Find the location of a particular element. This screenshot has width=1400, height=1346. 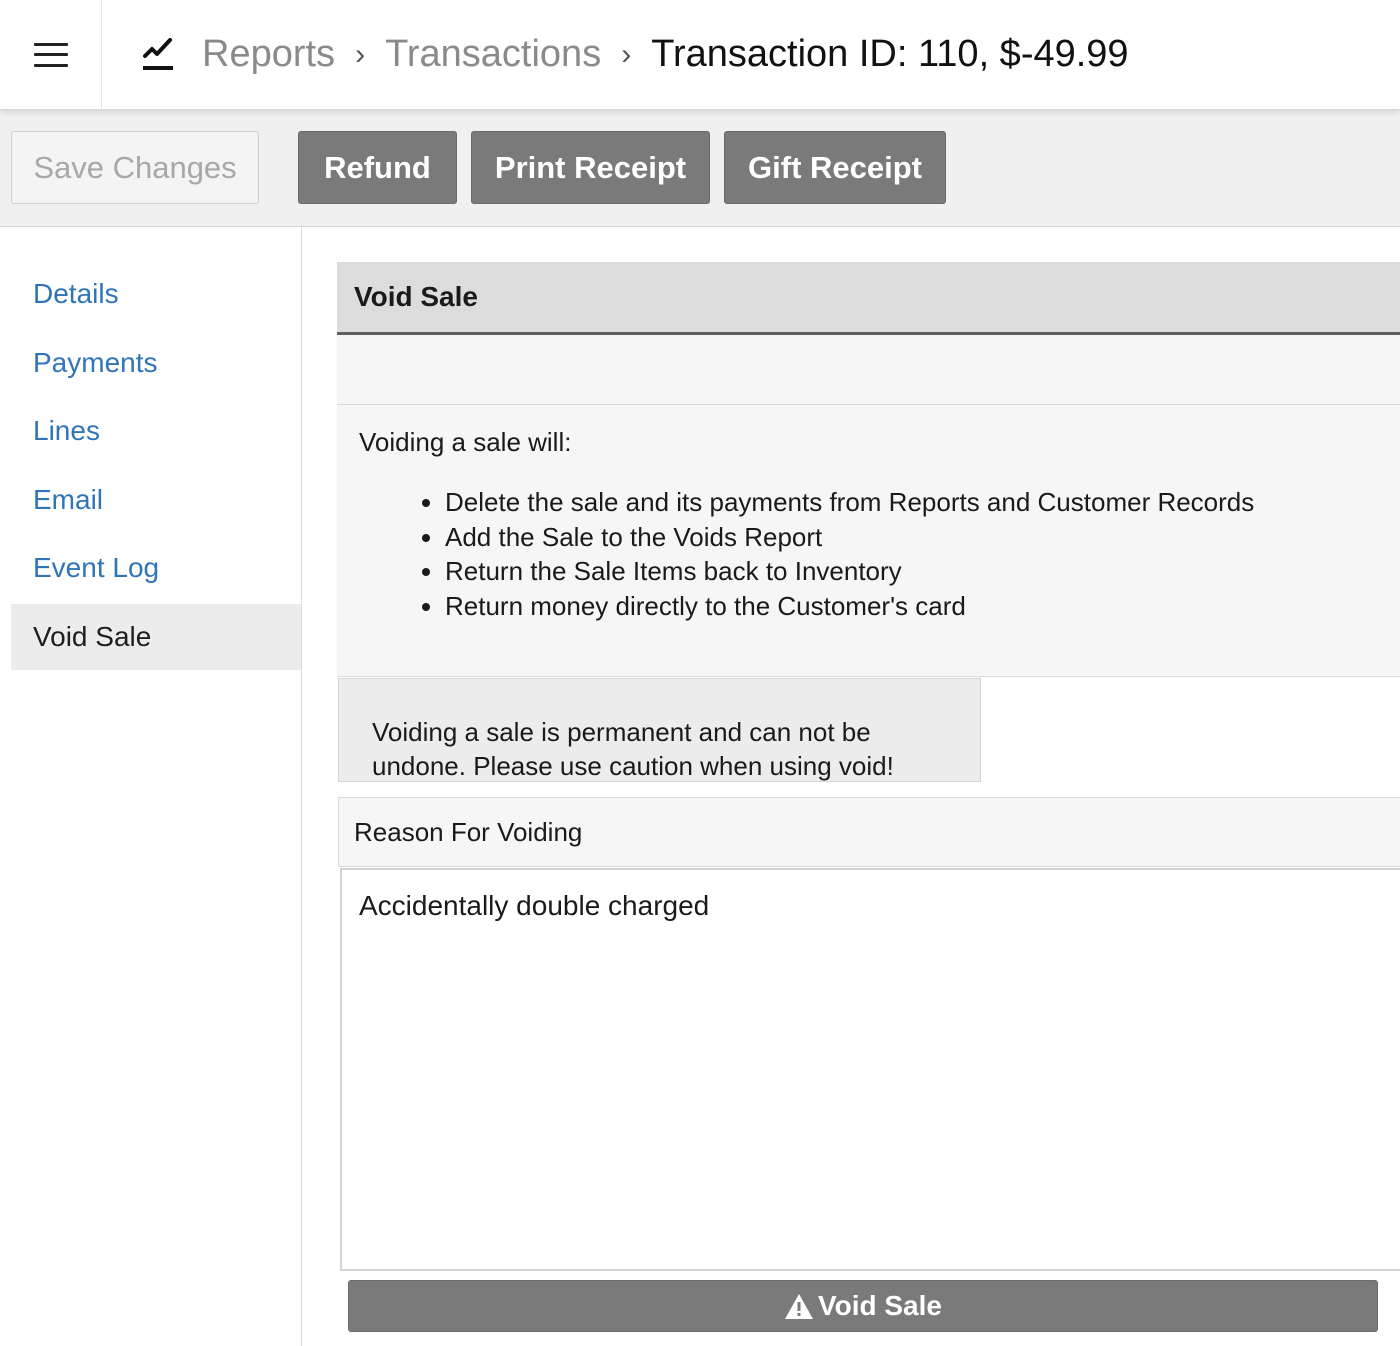

panel-title: Void Sale is located at coordinates (868, 298).